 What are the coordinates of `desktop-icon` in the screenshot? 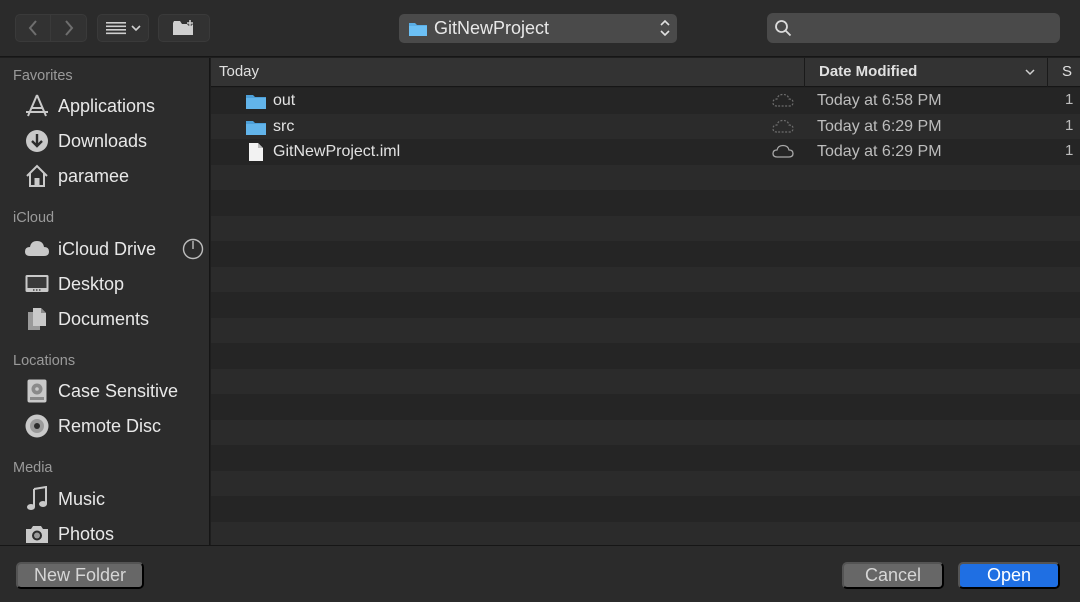 It's located at (37, 284).